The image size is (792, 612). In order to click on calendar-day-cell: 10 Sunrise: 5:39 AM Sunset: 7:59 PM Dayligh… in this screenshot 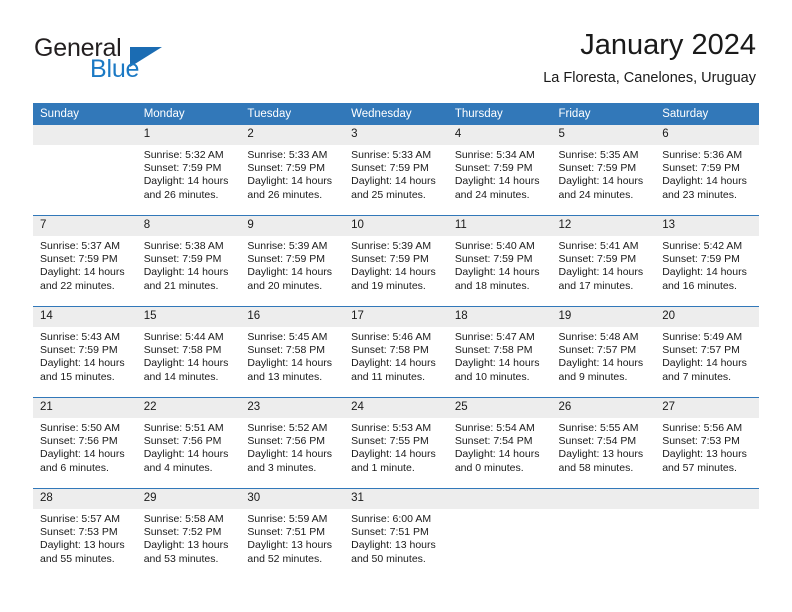, I will do `click(396, 261)`.